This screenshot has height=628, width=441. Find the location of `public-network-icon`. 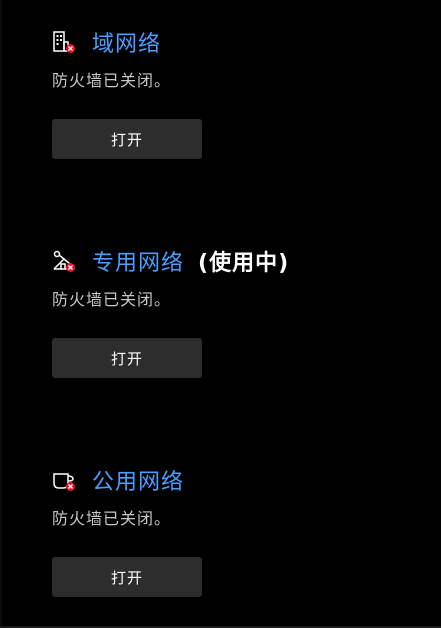

public-network-icon is located at coordinates (64, 480).